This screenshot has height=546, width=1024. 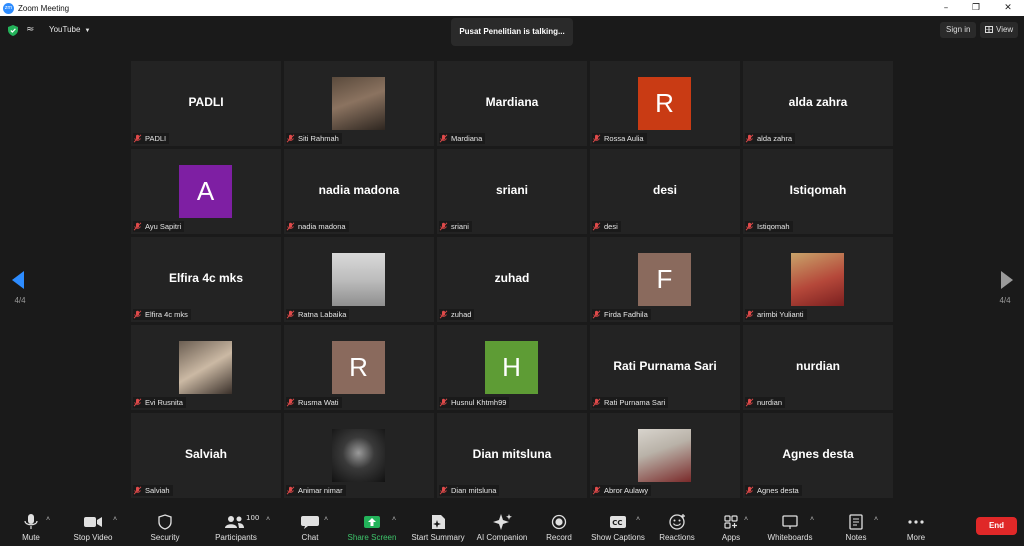 What do you see at coordinates (976, 8) in the screenshot?
I see `maximize-button: ❐` at bounding box center [976, 8].